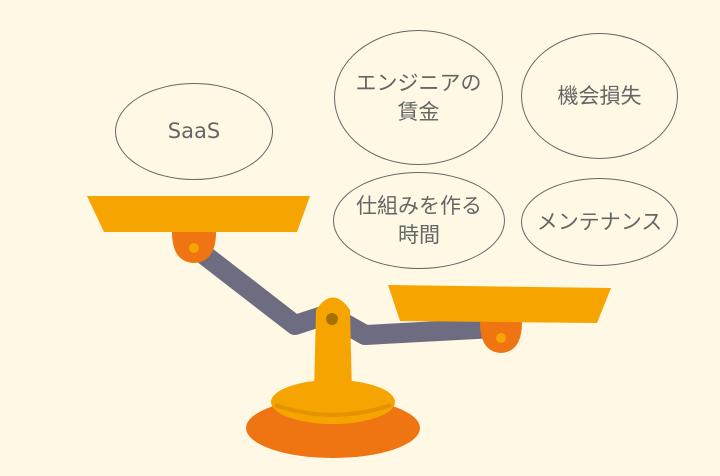  I want to click on right-hub-dot, so click(501, 338).